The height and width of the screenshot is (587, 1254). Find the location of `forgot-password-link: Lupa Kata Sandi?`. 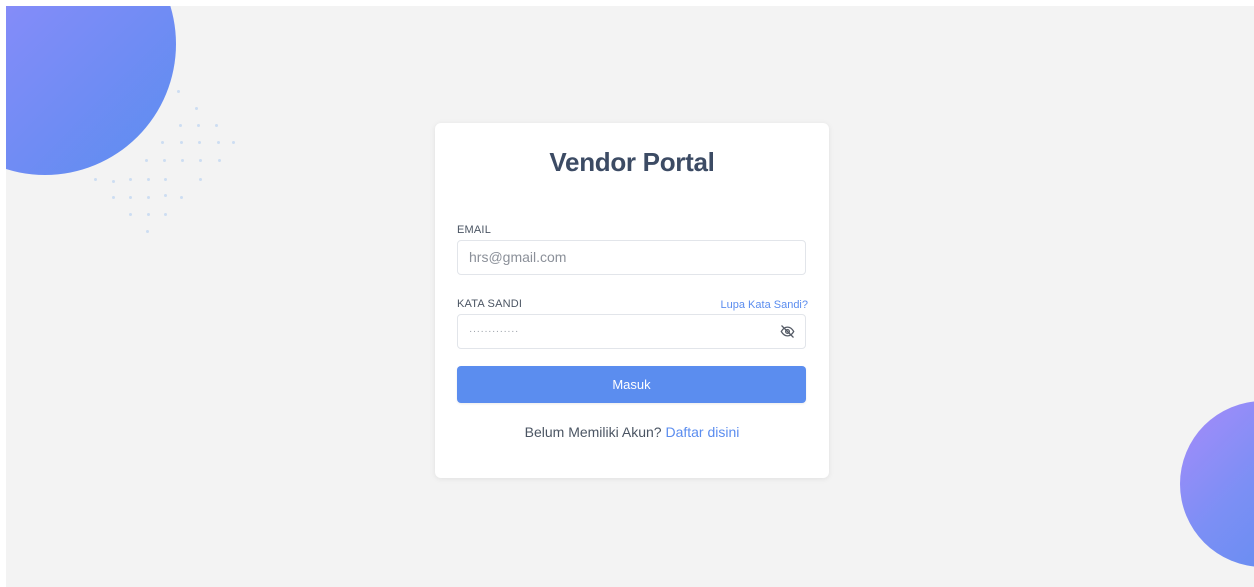

forgot-password-link: Lupa Kata Sandi? is located at coordinates (764, 305).